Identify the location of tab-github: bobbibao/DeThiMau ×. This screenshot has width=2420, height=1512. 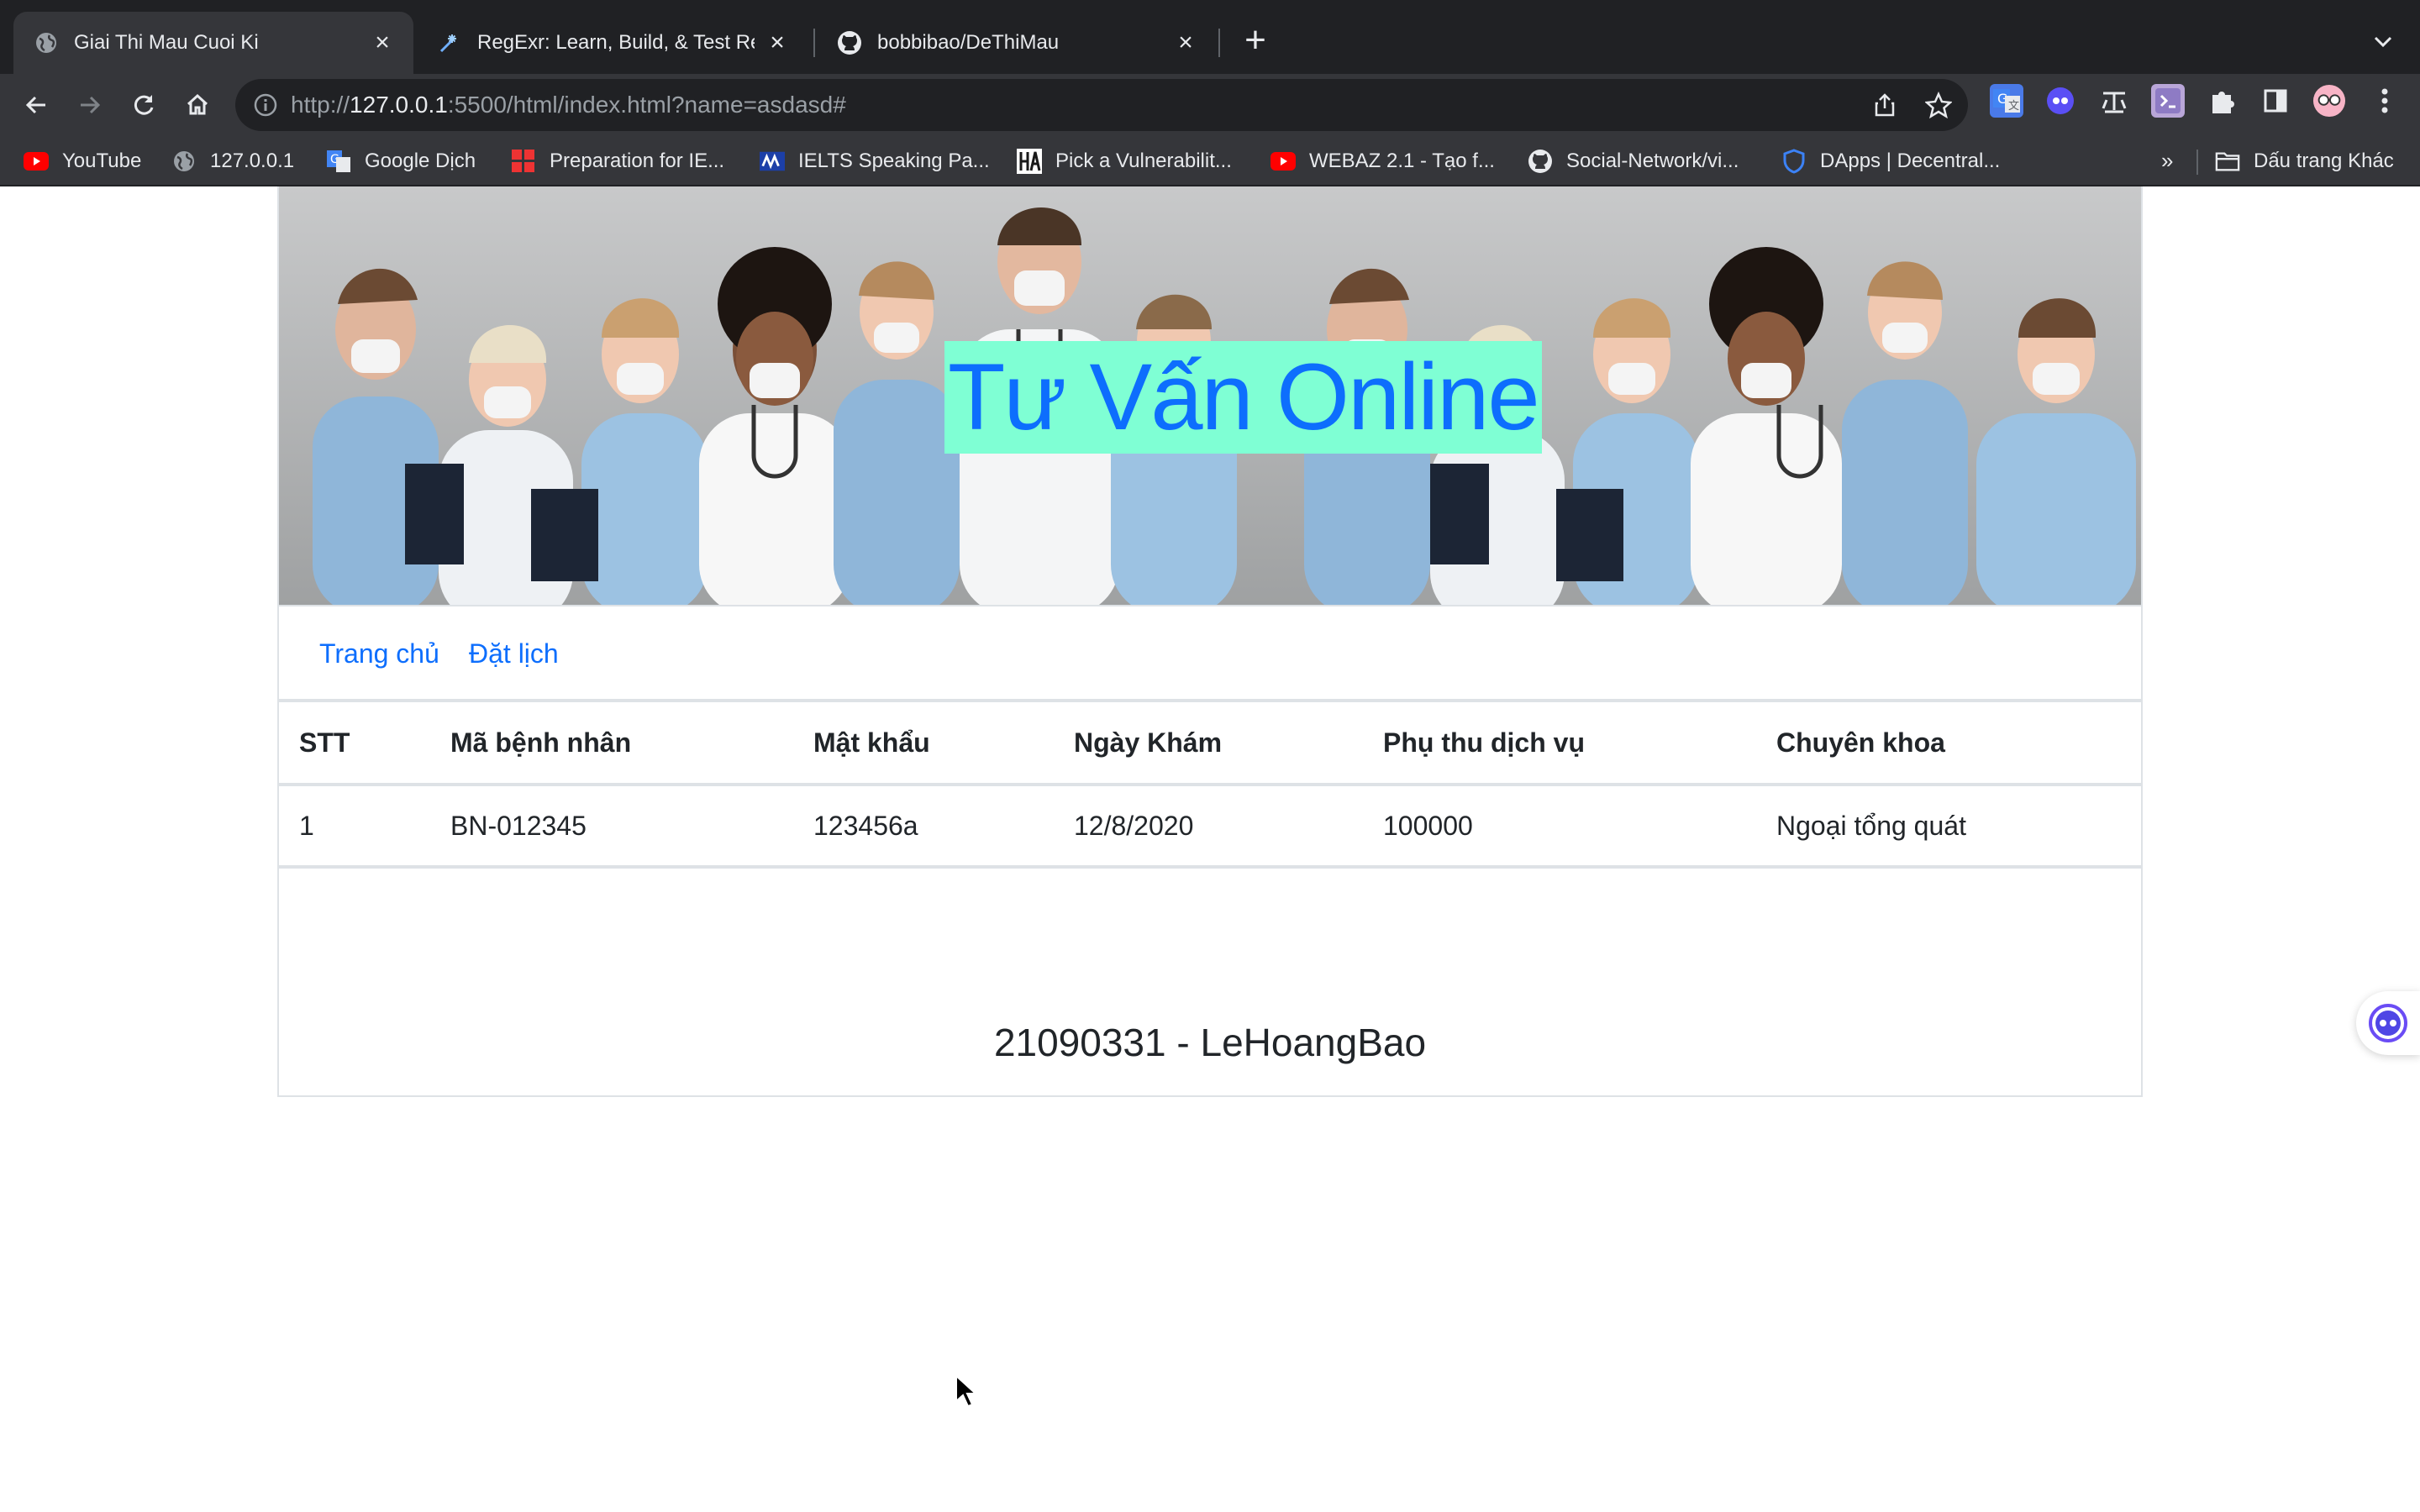
(1017, 43).